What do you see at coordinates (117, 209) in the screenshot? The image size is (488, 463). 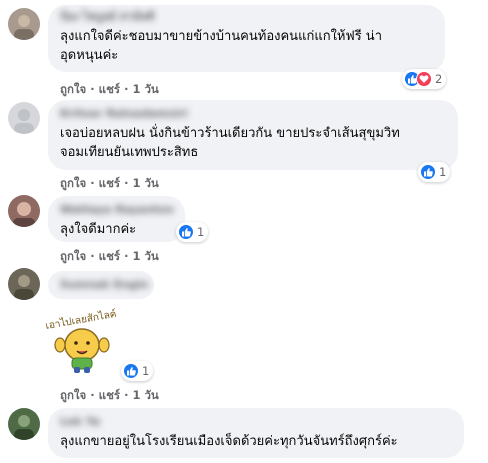 I see `comment-author: Wattaya Rayanton` at bounding box center [117, 209].